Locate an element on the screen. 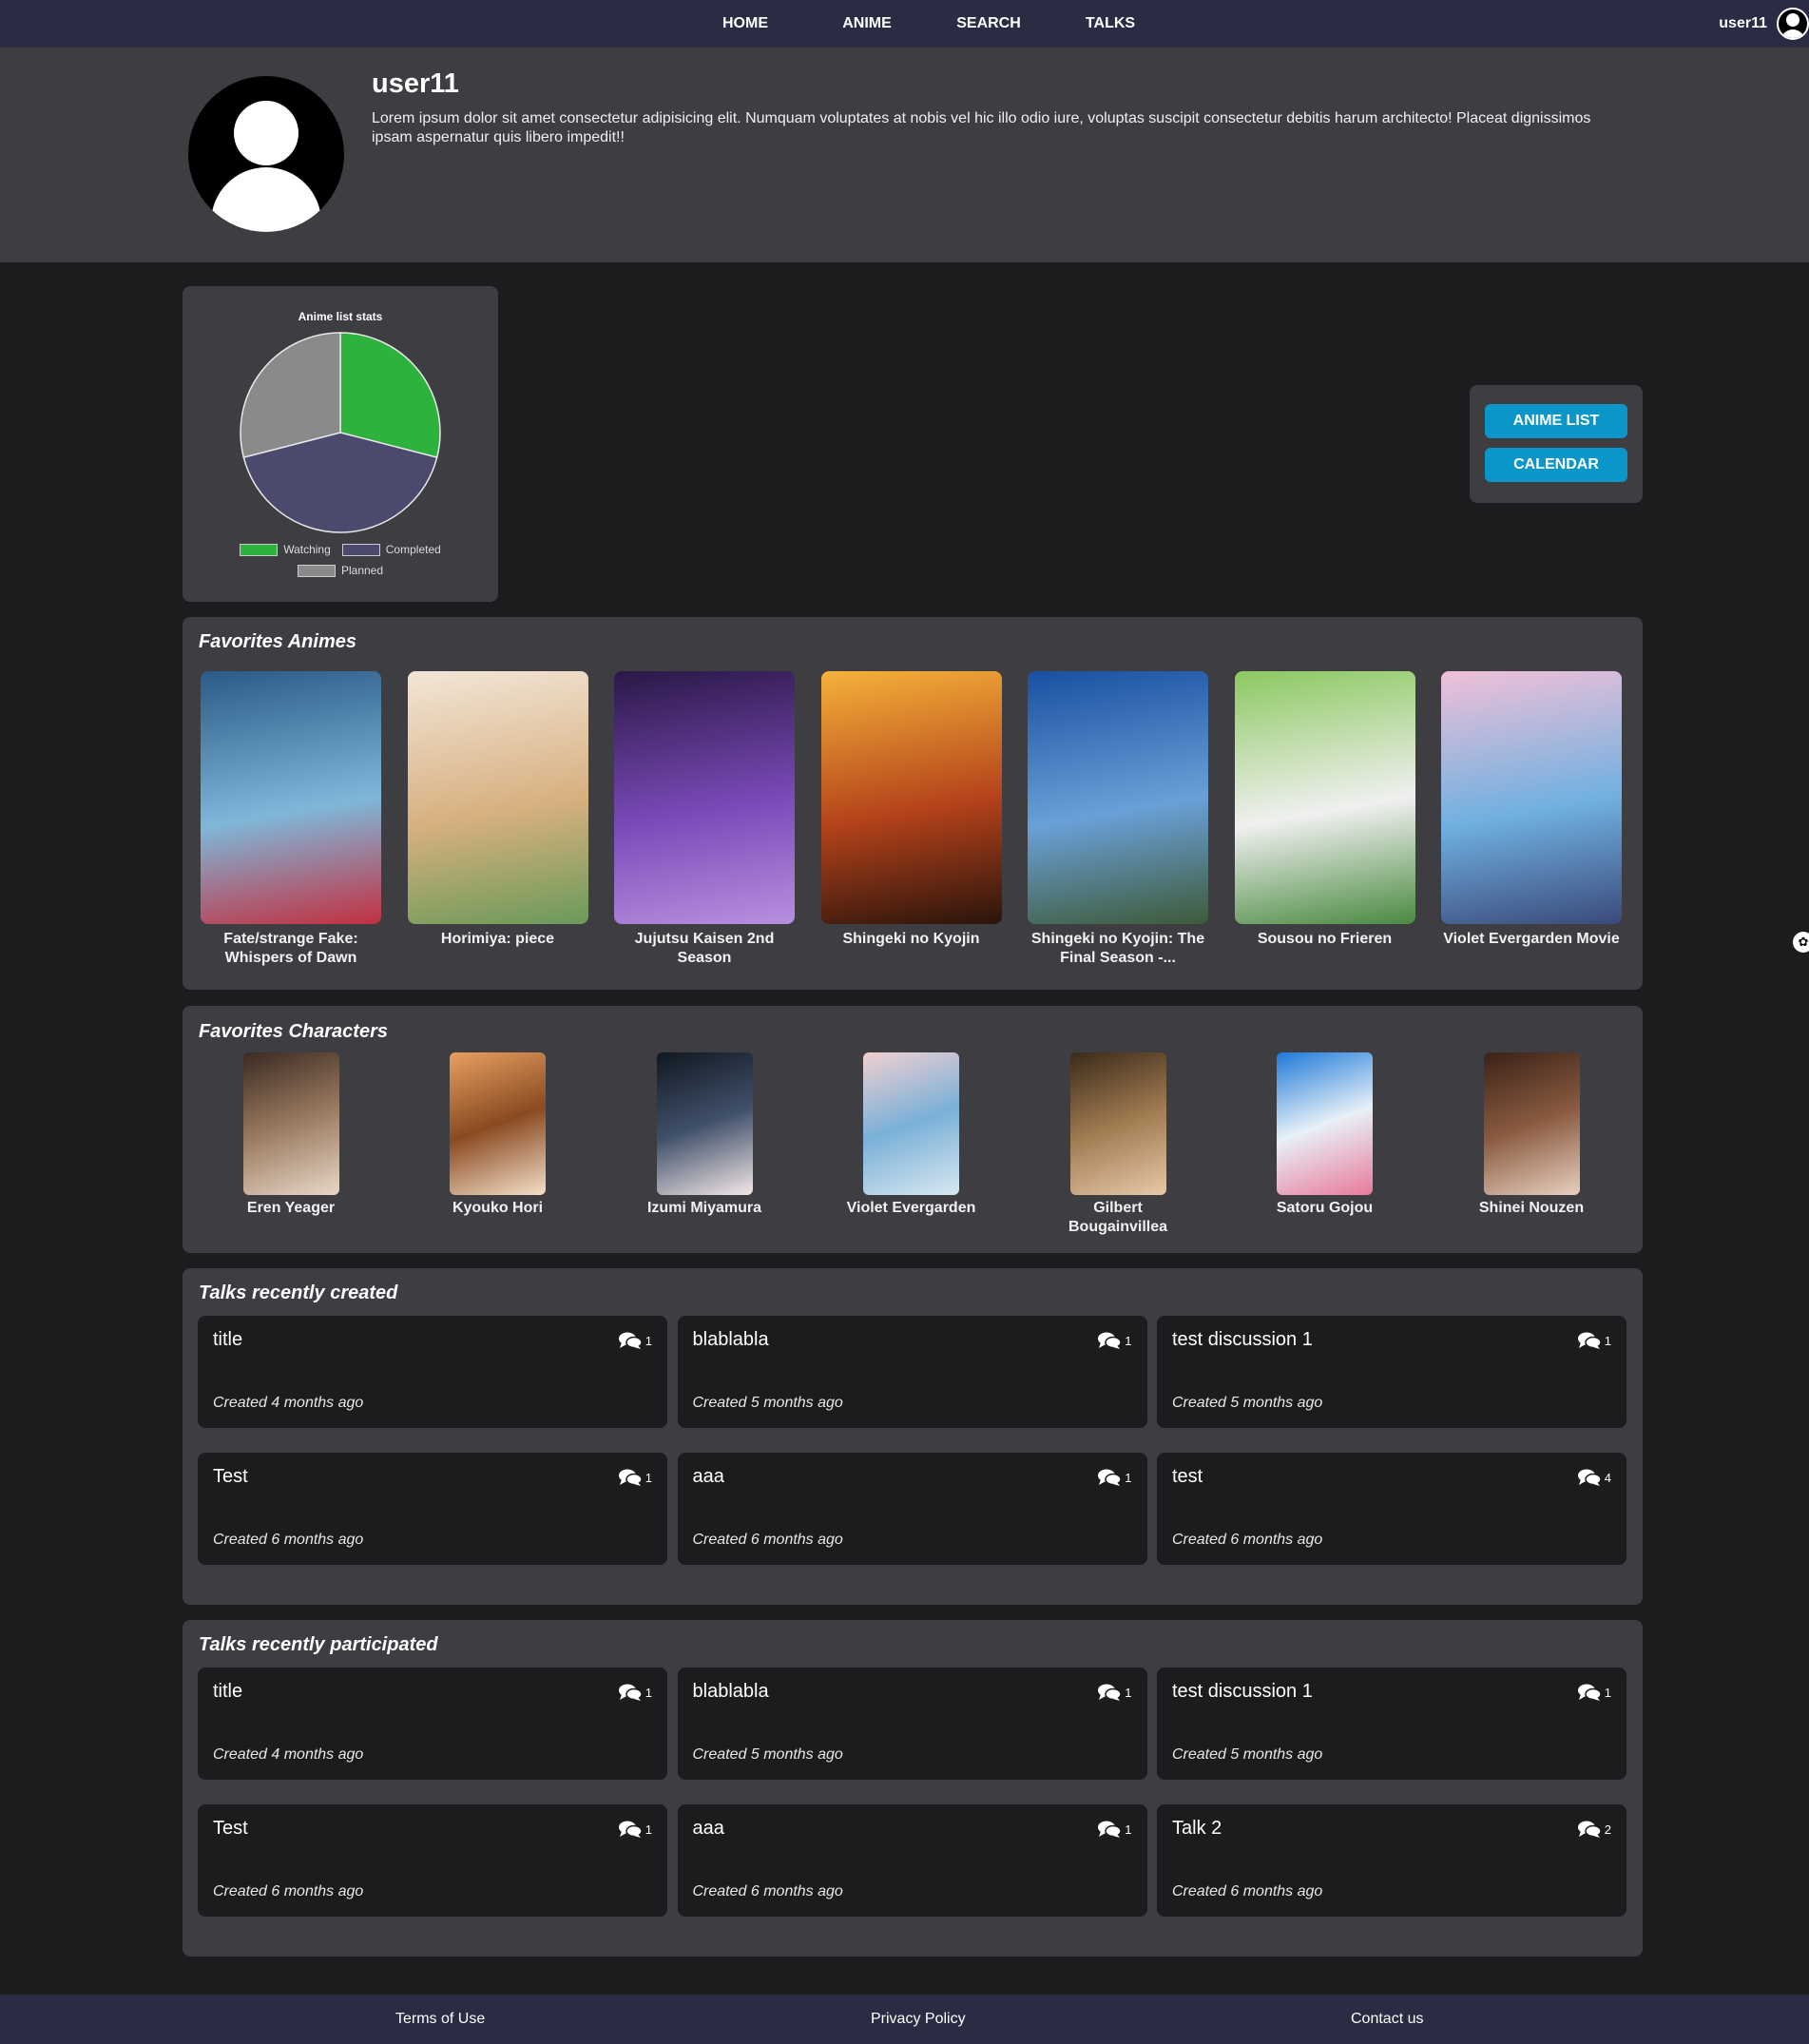 The image size is (1809, 2044). nav-username: user11 is located at coordinates (1743, 23).